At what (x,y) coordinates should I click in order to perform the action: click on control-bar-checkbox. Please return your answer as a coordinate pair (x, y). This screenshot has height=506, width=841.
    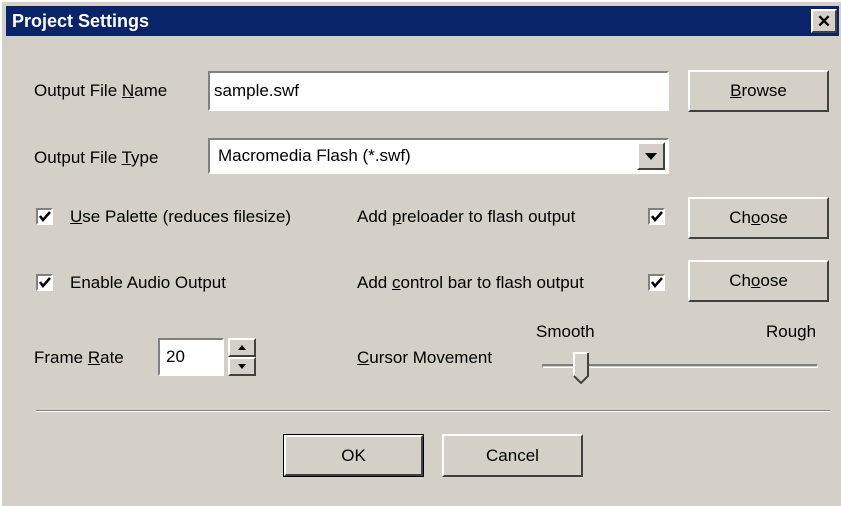
    Looking at the image, I should click on (656, 282).